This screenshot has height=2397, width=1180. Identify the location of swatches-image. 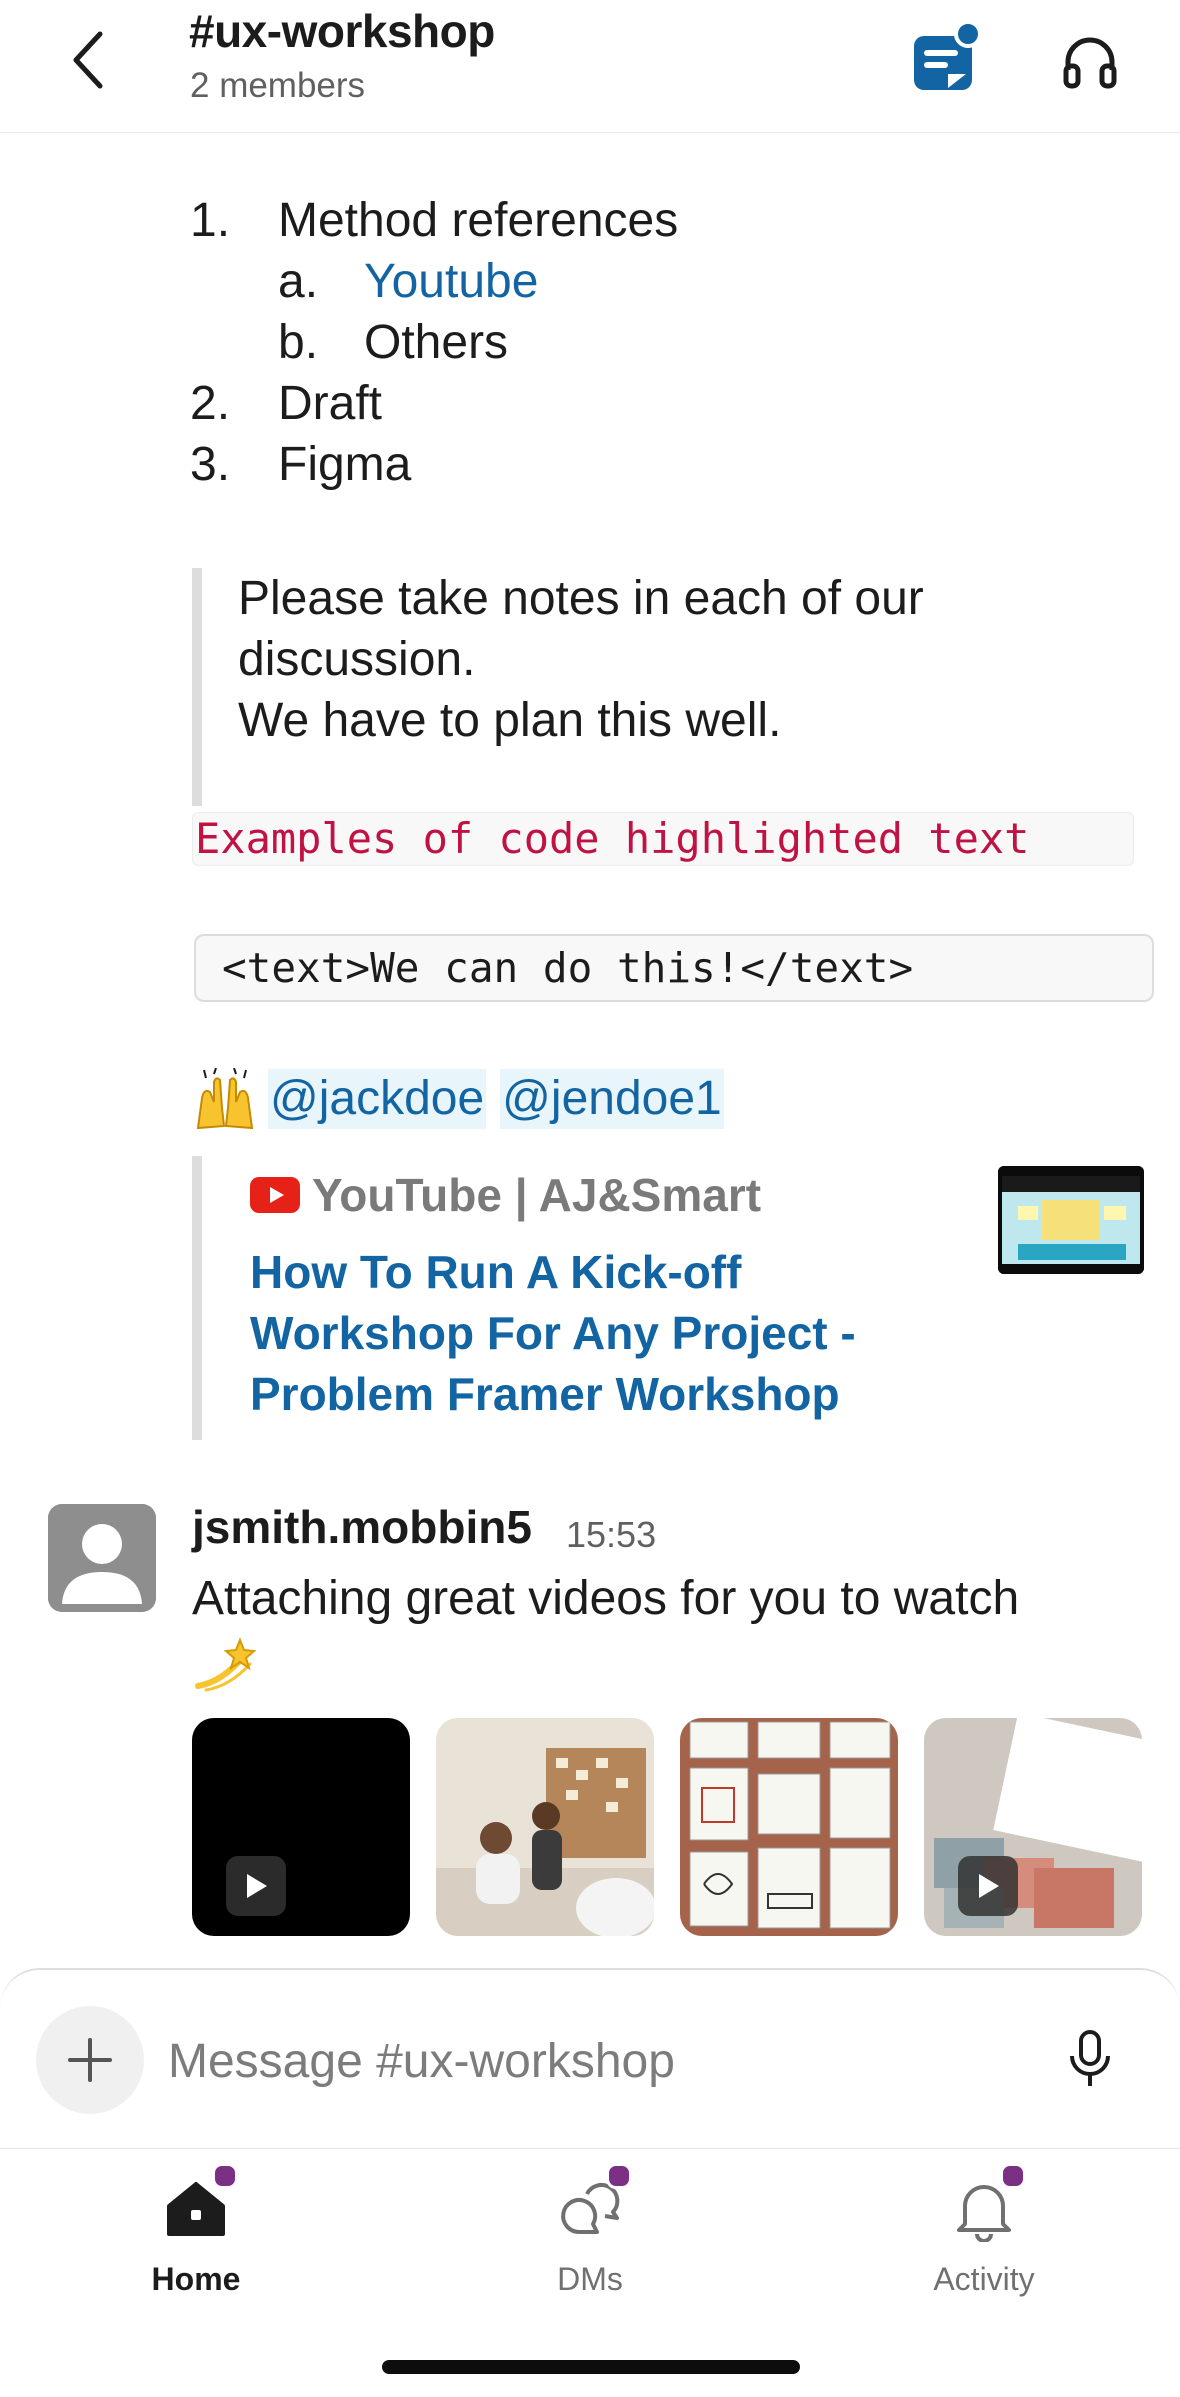
(1033, 1827).